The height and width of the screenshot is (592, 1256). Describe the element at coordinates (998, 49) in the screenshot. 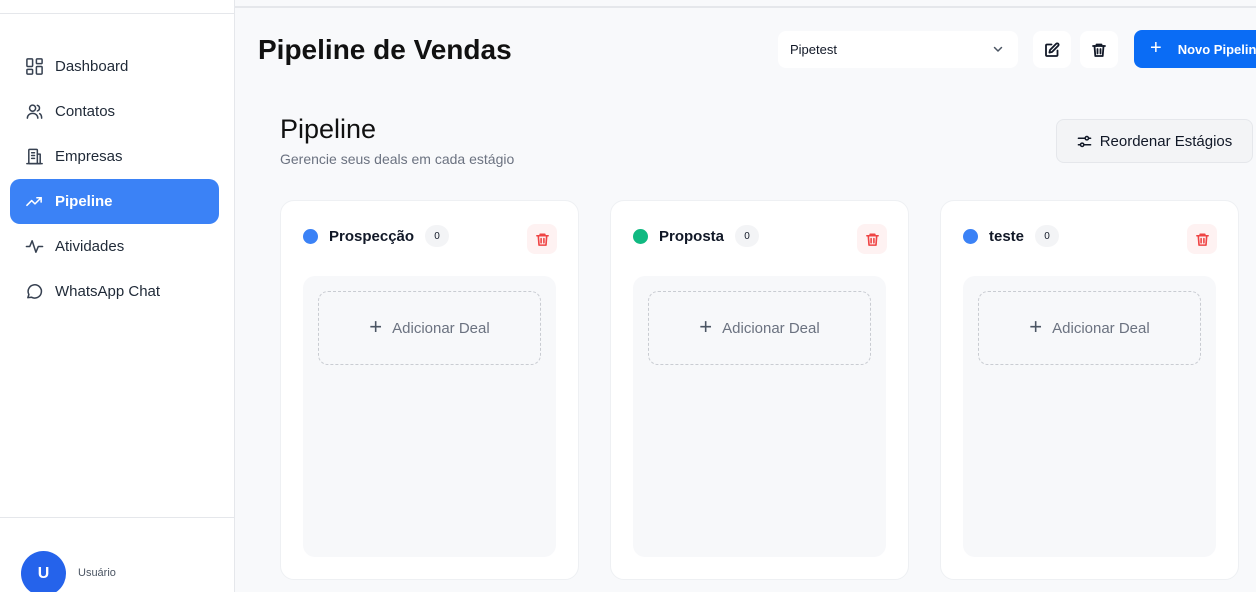

I see `chevron-down-icon` at that location.